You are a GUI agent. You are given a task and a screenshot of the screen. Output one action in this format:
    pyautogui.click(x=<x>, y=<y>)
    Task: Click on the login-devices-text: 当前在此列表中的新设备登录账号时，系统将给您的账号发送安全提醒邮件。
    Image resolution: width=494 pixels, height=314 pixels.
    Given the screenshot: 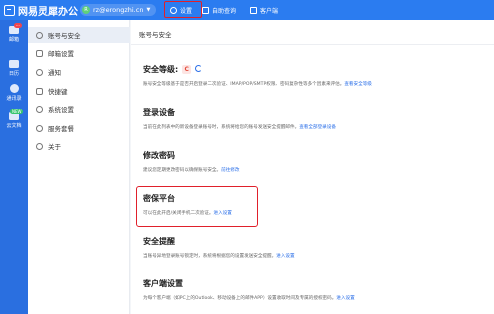 What is the action you would take?
    pyautogui.click(x=221, y=127)
    